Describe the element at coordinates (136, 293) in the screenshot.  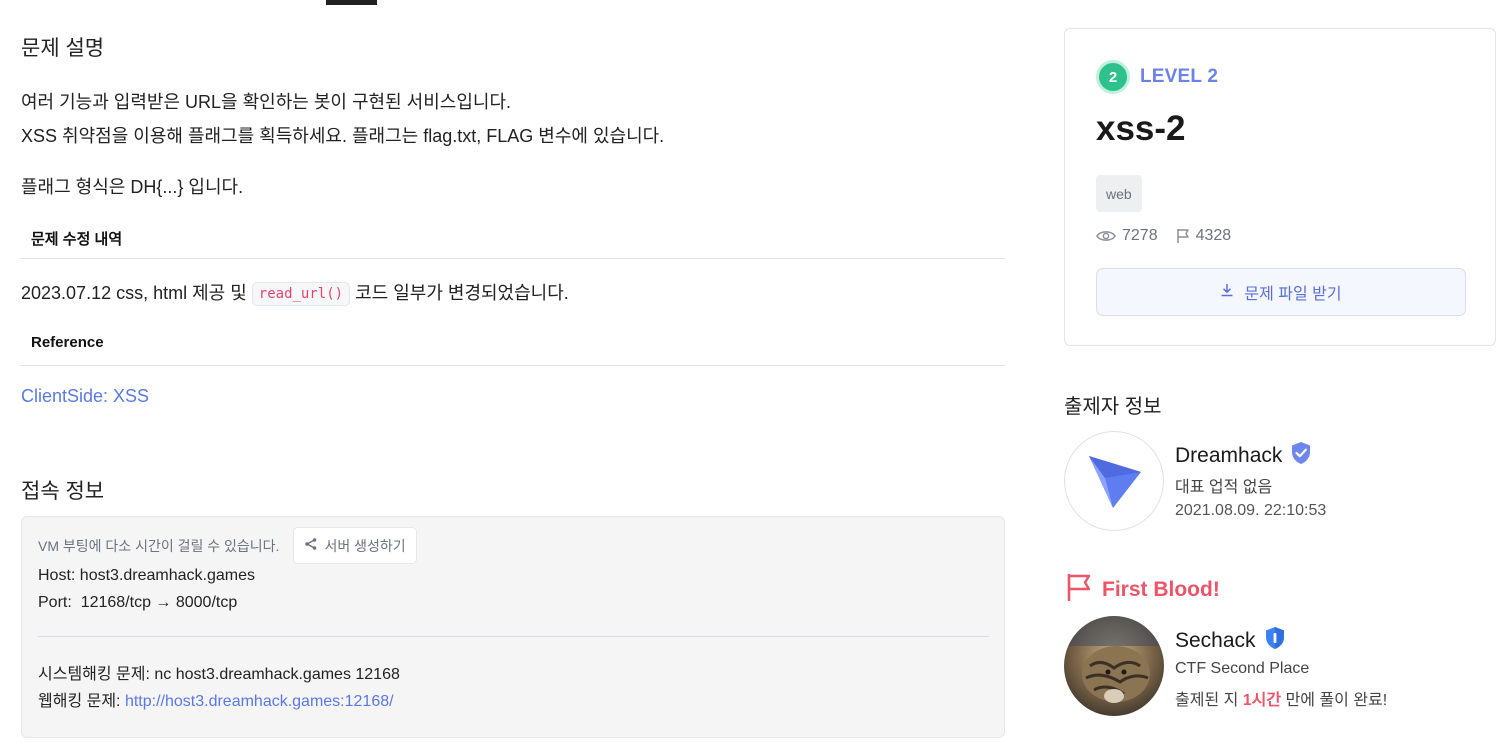
I see `changelog-text-pre: 2023.07.12 css, html 제공 및` at that location.